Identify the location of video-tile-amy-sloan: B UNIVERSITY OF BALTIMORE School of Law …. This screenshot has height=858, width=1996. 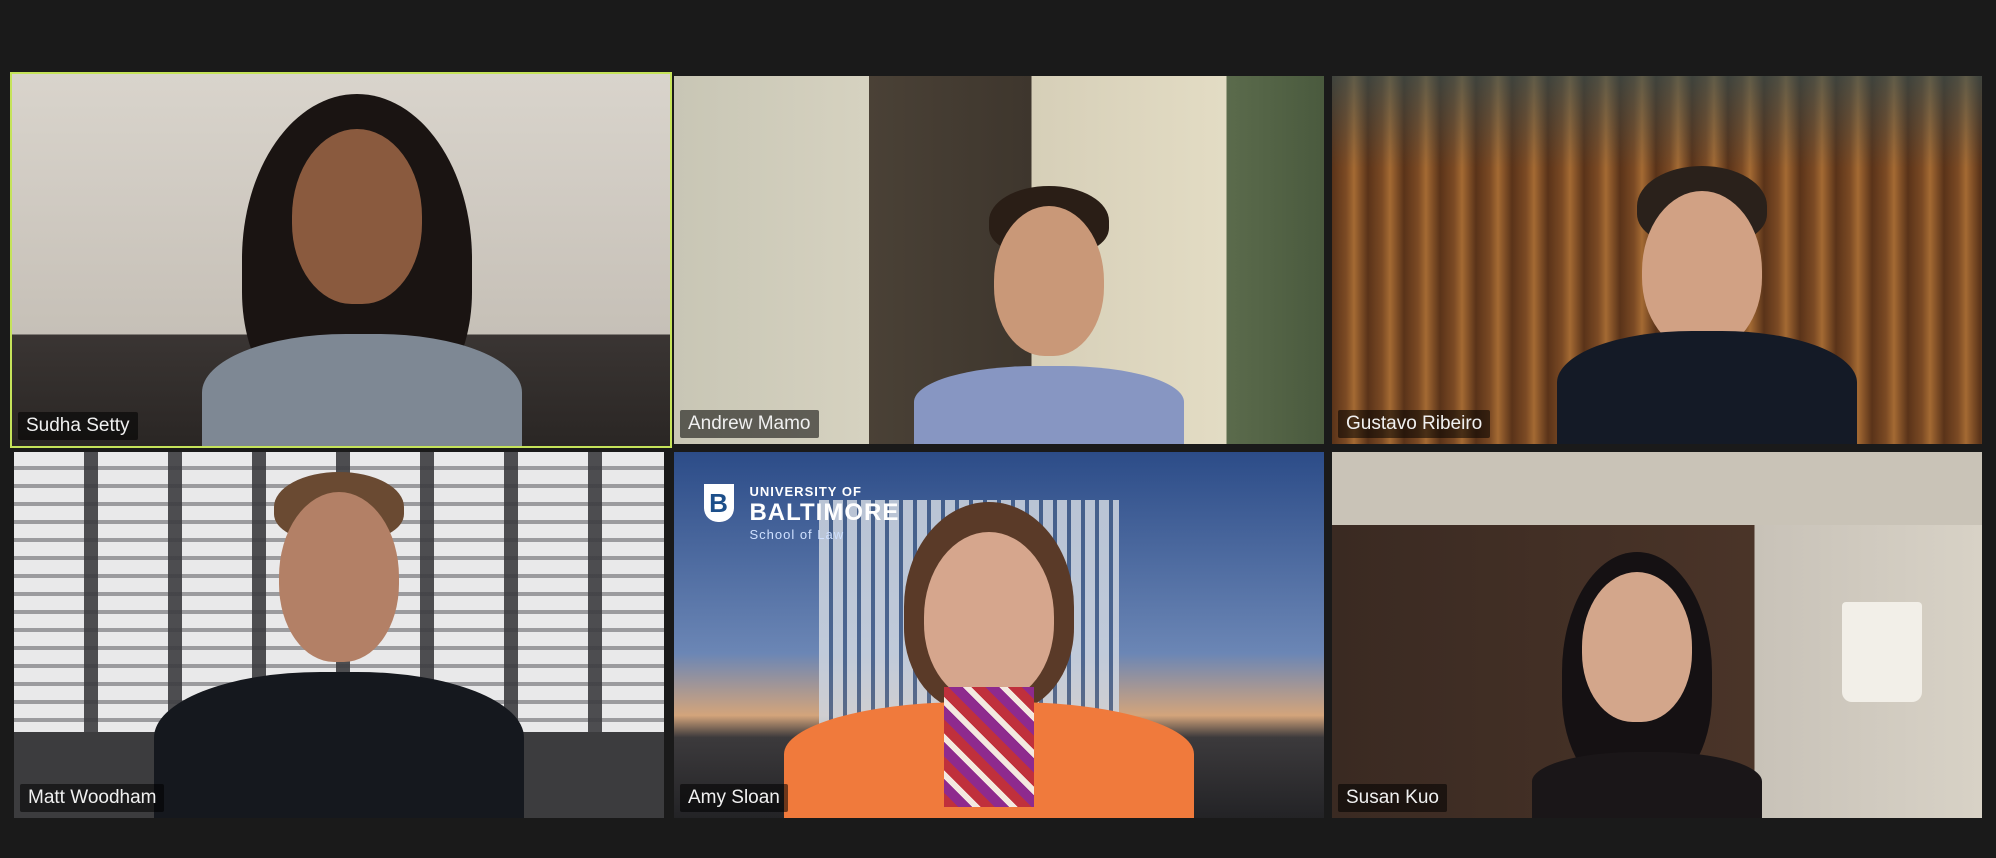
(999, 635).